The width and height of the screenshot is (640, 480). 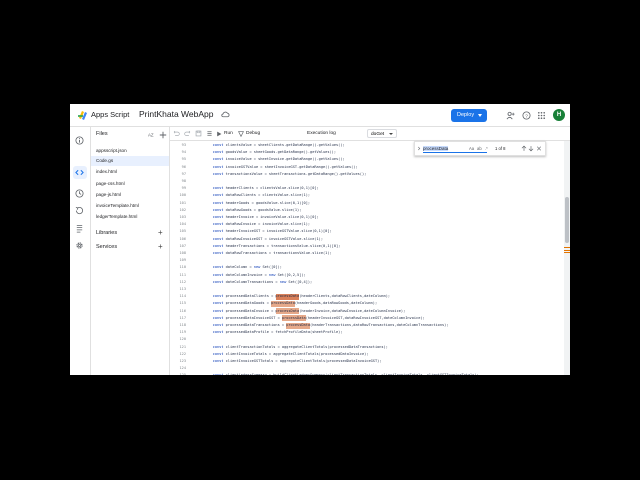 I want to click on info-icon, so click(x=79, y=140).